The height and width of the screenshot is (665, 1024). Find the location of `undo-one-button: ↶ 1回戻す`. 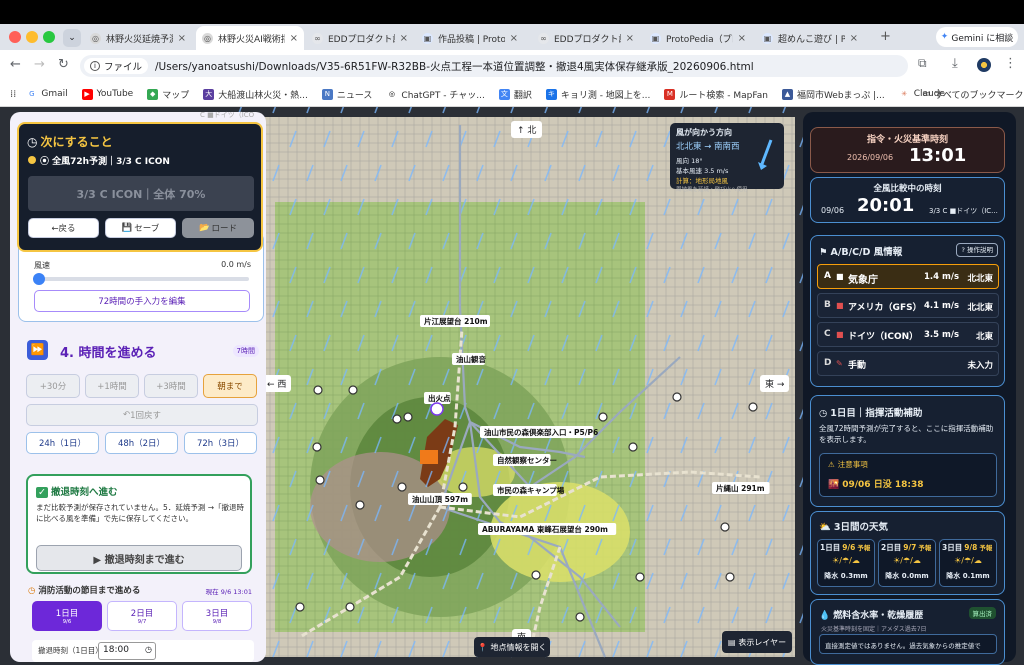

undo-one-button: ↶ 1回戻す is located at coordinates (142, 415).